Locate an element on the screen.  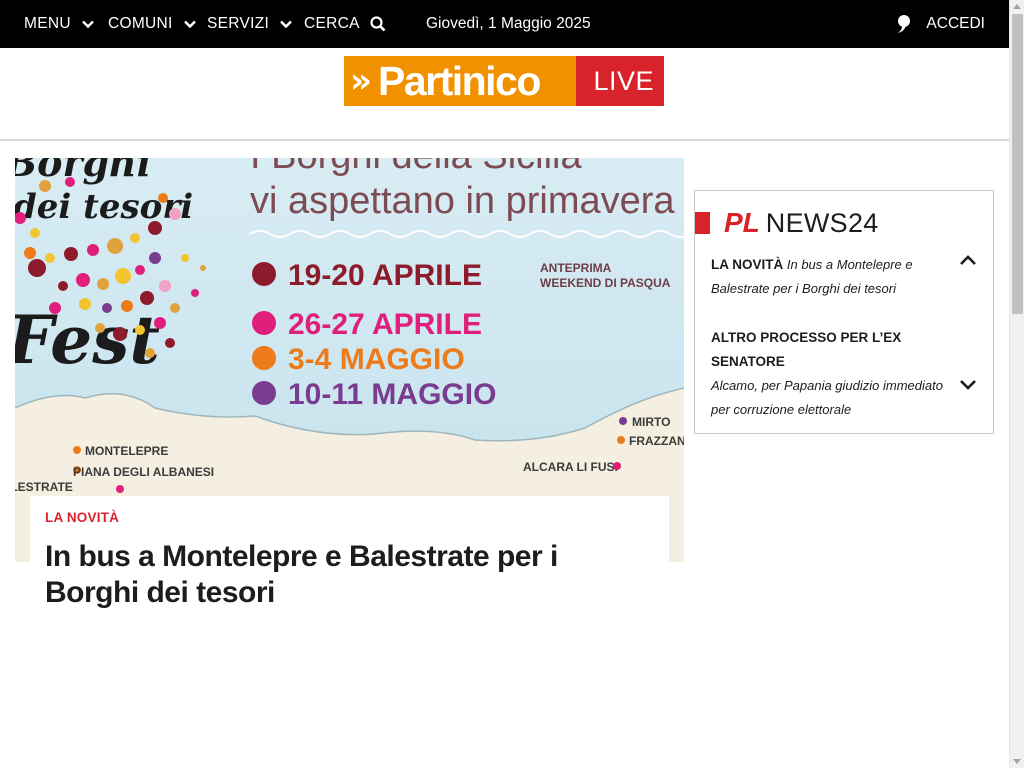
login-button: ACCEDI is located at coordinates (940, 24).